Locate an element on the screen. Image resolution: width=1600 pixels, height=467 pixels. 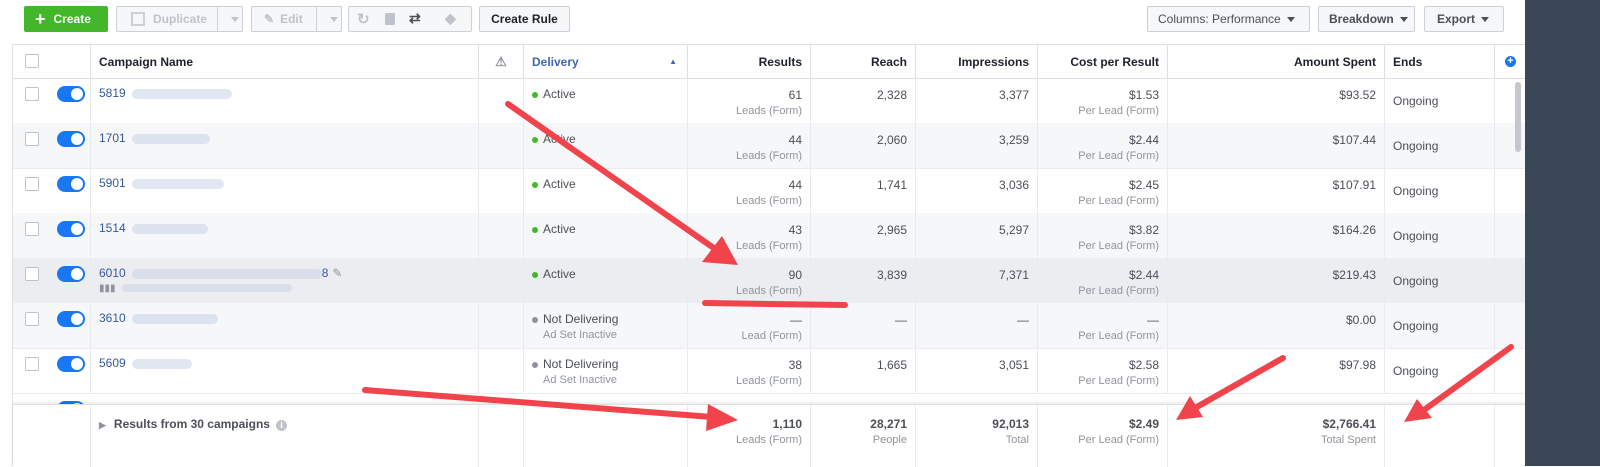
row-subactions: ▮▮▮ is located at coordinates (284, 288).